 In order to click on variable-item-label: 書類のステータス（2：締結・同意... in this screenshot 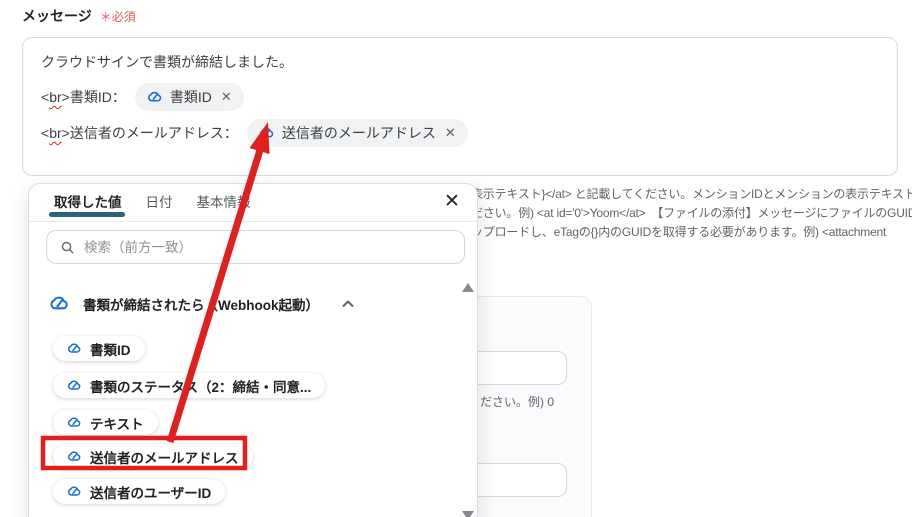, I will do `click(201, 387)`.